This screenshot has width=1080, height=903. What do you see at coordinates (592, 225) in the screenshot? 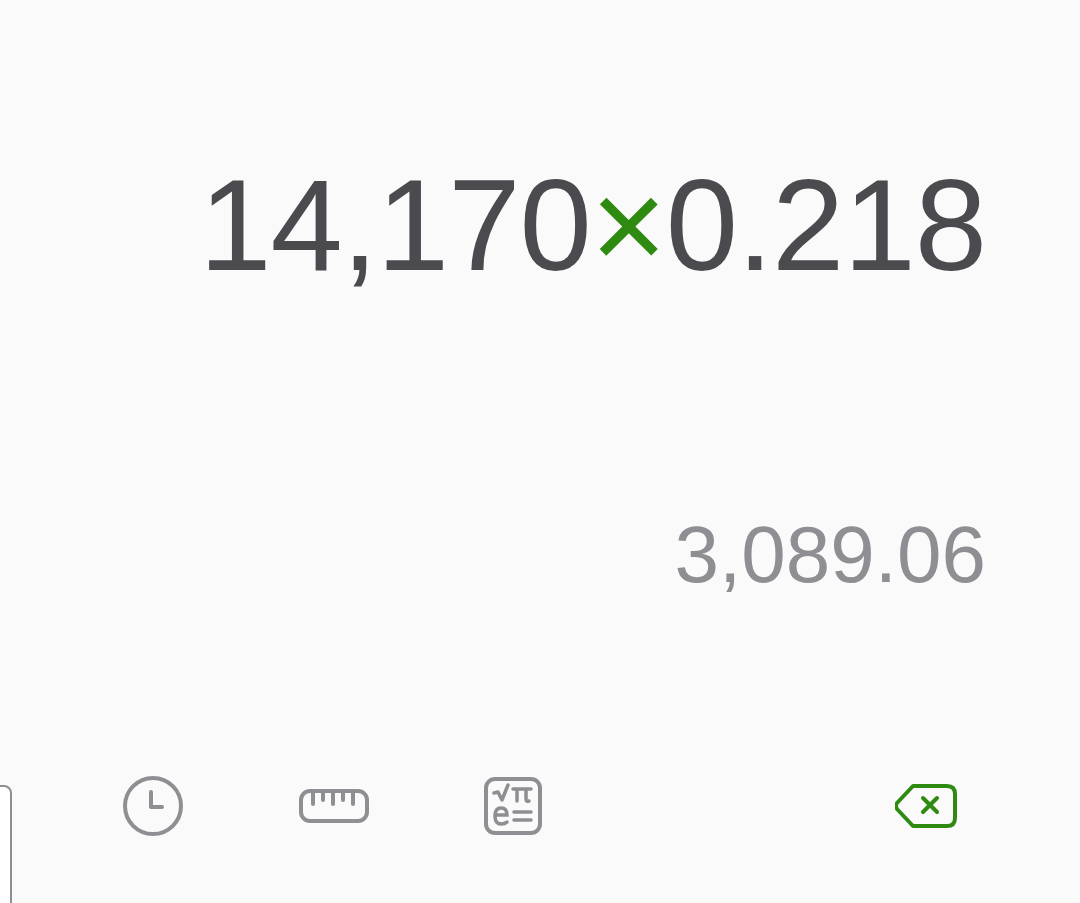
I see `expression-display: 14,170×0.218` at bounding box center [592, 225].